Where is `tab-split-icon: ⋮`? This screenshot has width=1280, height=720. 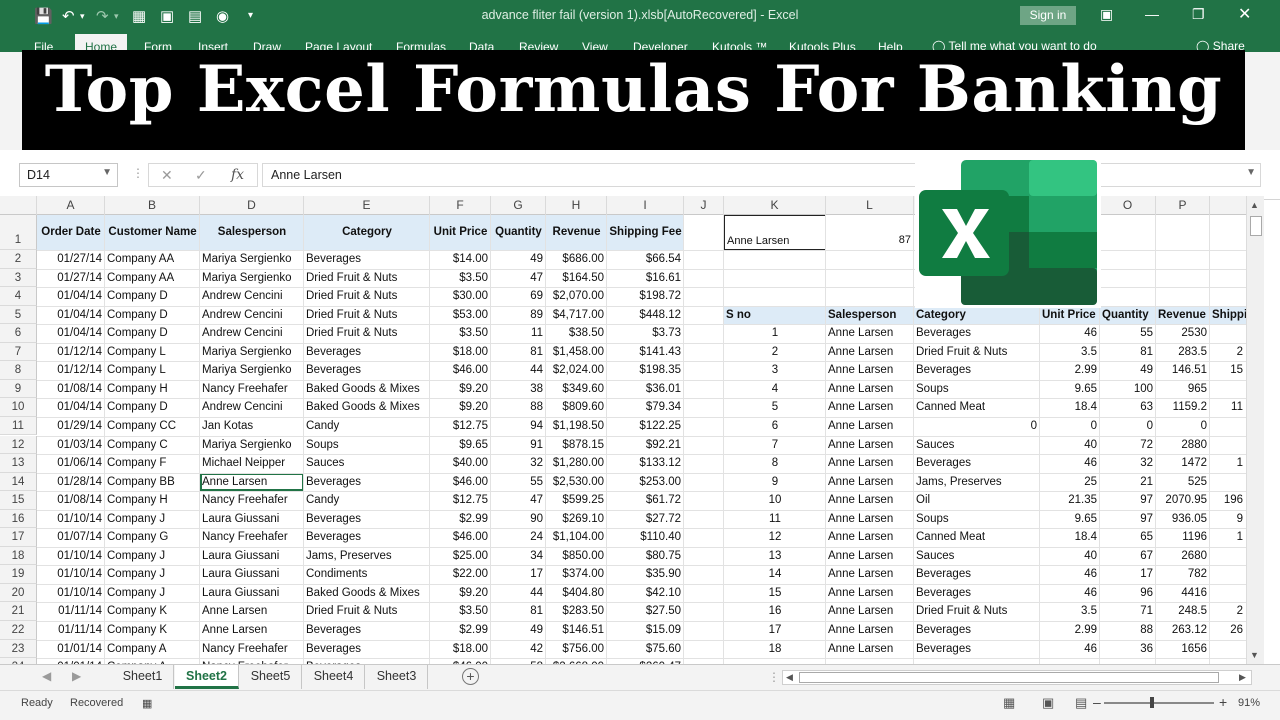 tab-split-icon: ⋮ is located at coordinates (774, 677).